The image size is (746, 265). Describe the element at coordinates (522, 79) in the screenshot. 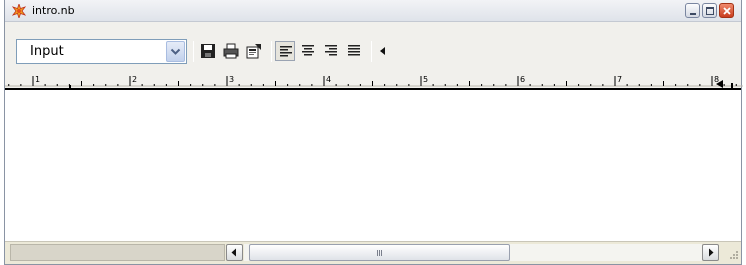

I see `ruler-label: 6` at that location.